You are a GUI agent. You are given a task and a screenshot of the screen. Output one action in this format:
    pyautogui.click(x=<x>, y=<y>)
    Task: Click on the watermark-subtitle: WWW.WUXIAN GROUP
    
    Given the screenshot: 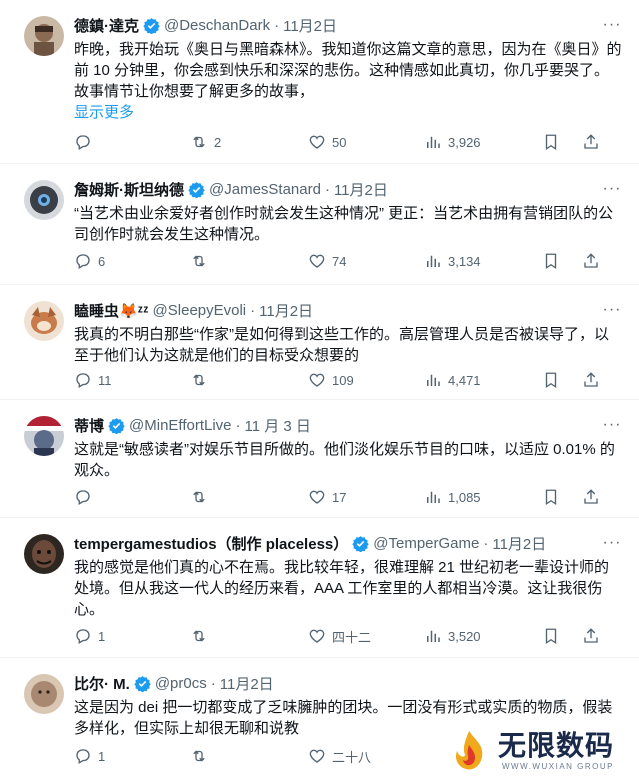 What is the action you would take?
    pyautogui.click(x=558, y=766)
    